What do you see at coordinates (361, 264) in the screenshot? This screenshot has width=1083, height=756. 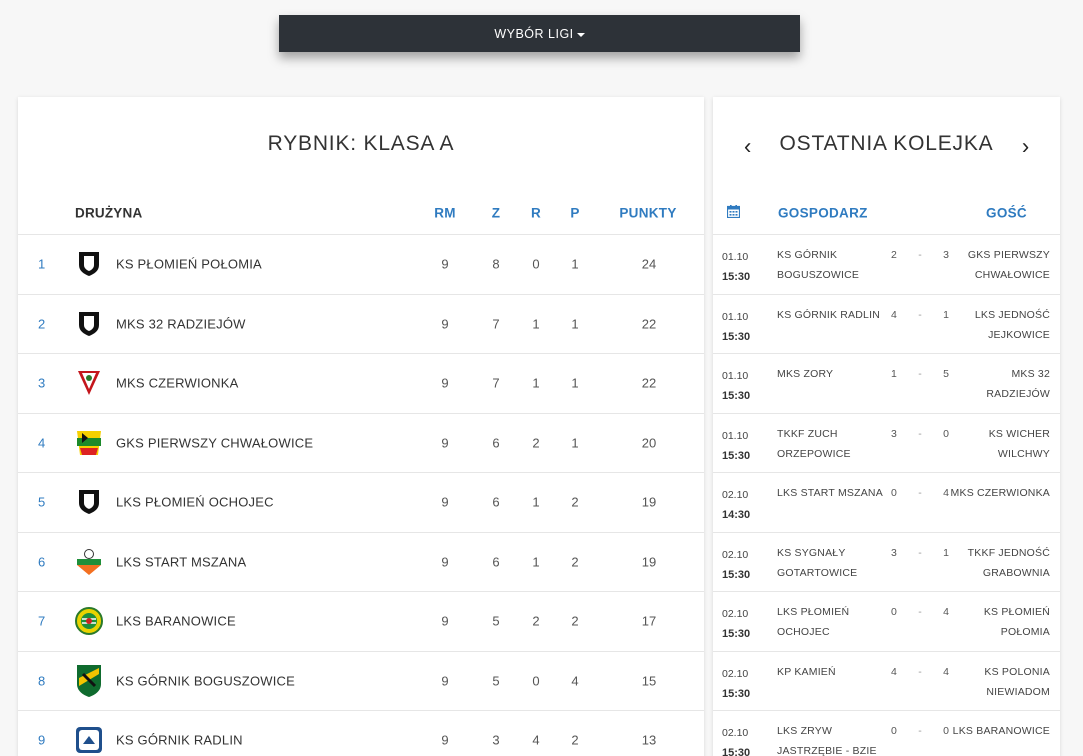 I see `table-row: 1 KS PŁOMIEŃ POŁOMIA 9 8 0 1 24` at bounding box center [361, 264].